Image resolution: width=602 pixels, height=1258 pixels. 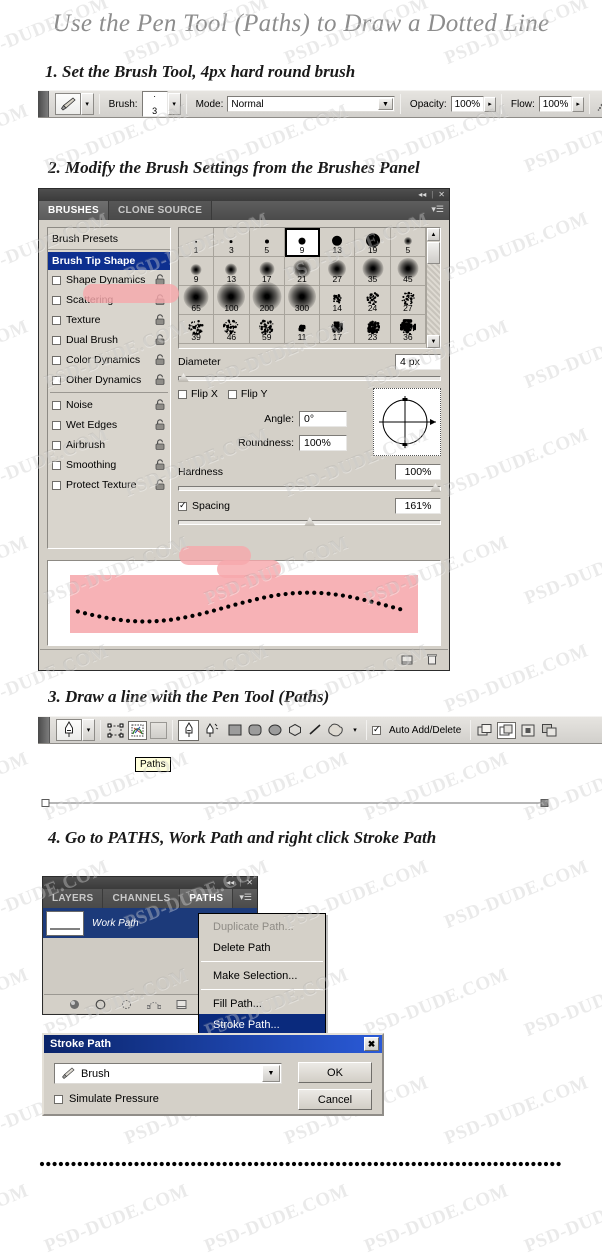 I want to click on flow-stepper: ▸, so click(x=578, y=104).